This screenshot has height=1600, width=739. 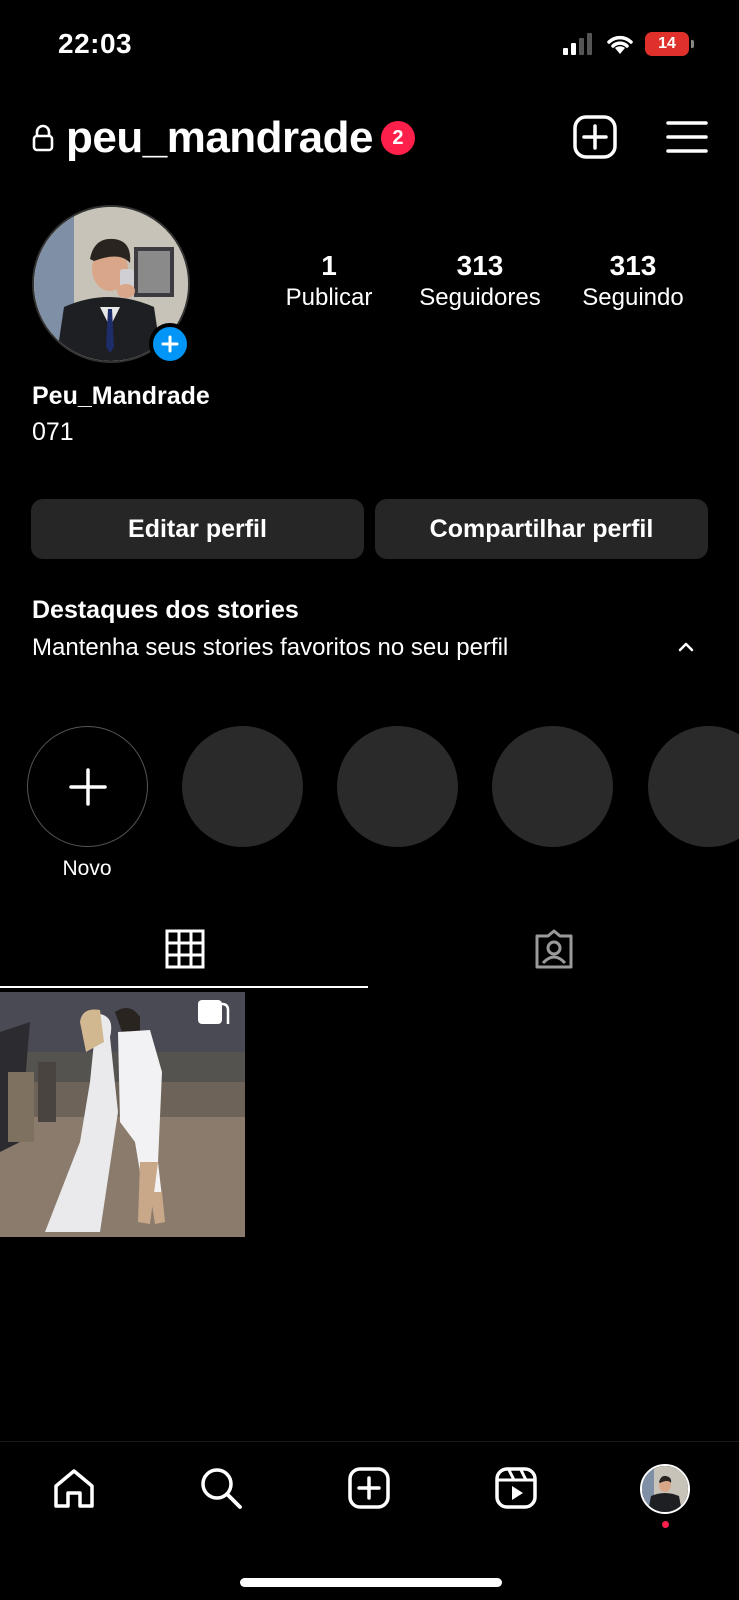 What do you see at coordinates (480, 265) in the screenshot?
I see `stat-followers-value: 313` at bounding box center [480, 265].